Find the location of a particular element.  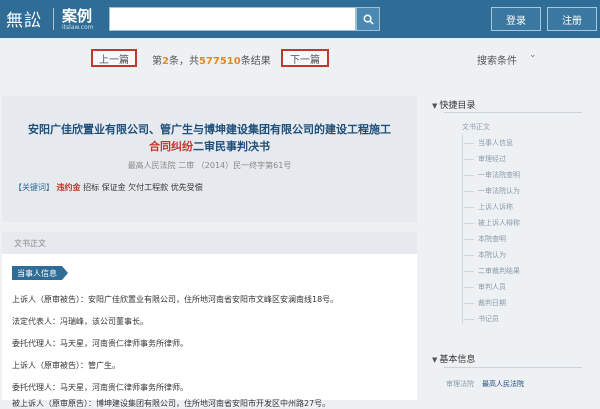

toc-item: 书记员 is located at coordinates (481, 319).